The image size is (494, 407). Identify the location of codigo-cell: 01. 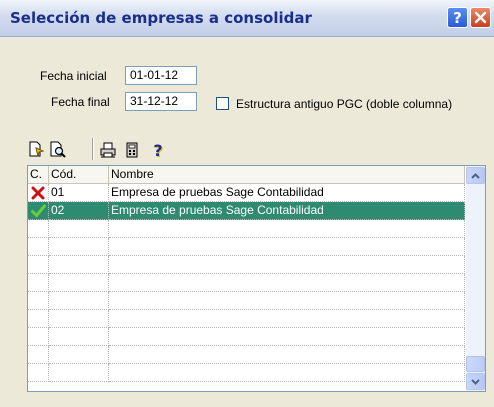
(79, 193).